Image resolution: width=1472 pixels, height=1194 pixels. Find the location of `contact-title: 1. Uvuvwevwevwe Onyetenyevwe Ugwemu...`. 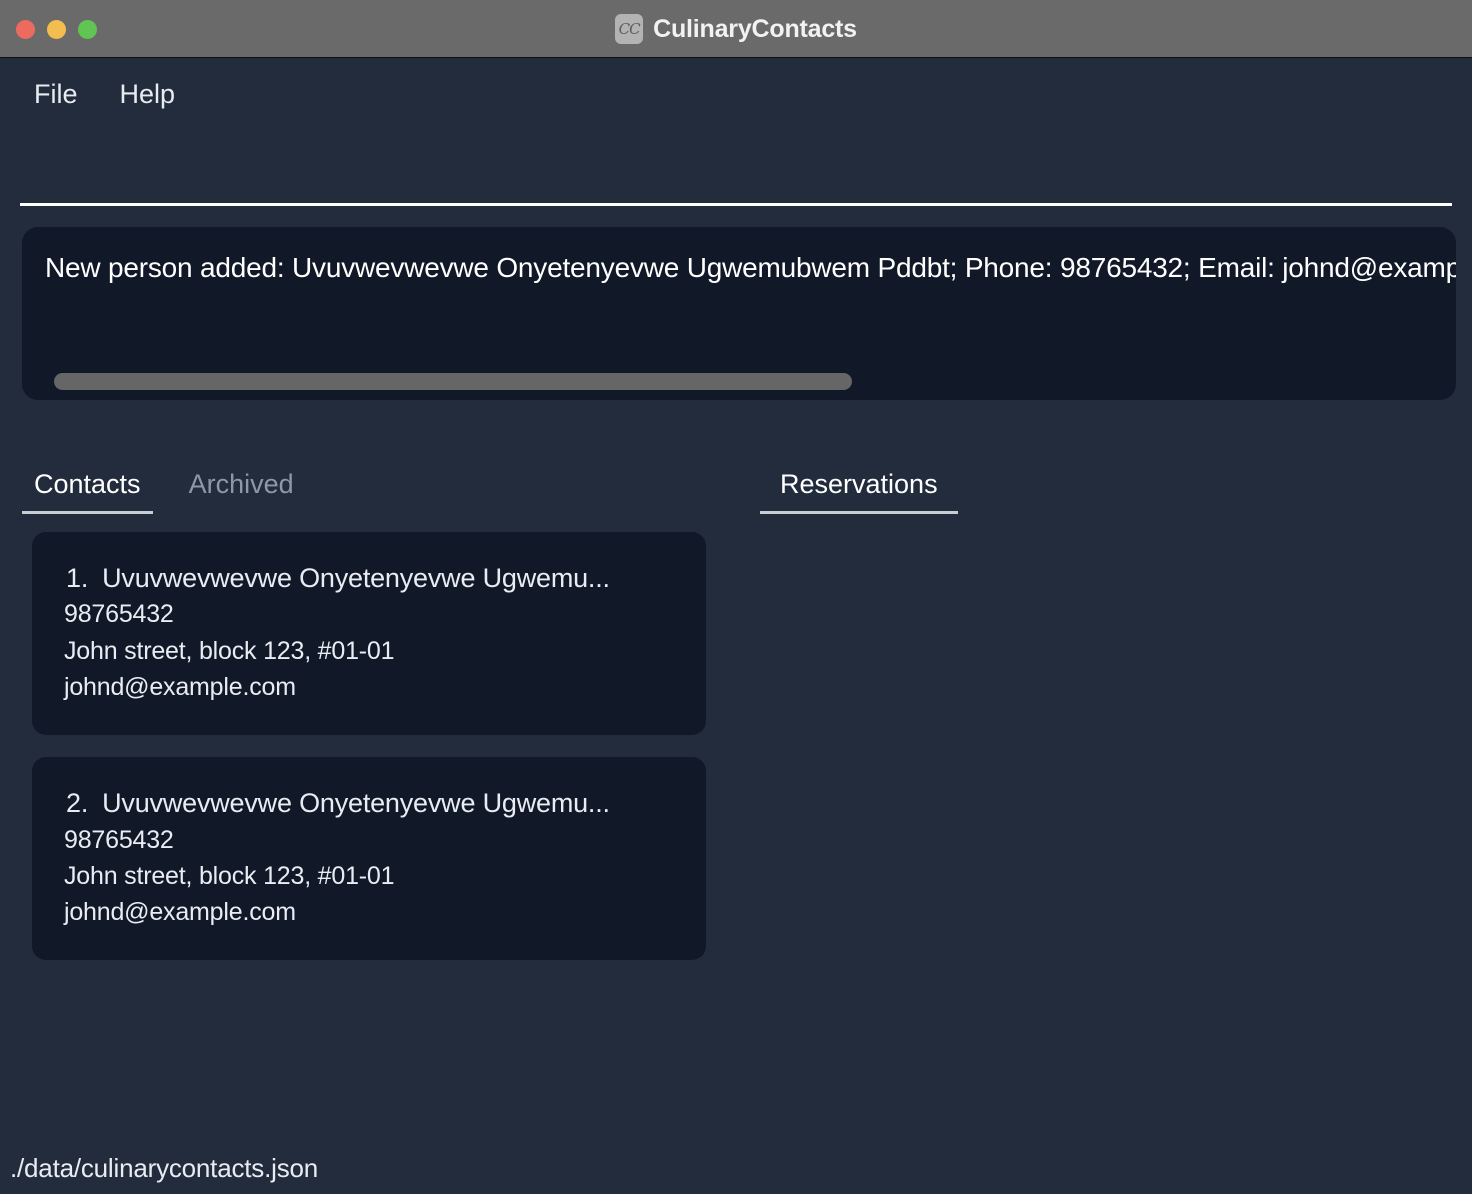

contact-title: 1. Uvuvwevwevwe Onyetenyevwe Ugwemu... is located at coordinates (369, 578).